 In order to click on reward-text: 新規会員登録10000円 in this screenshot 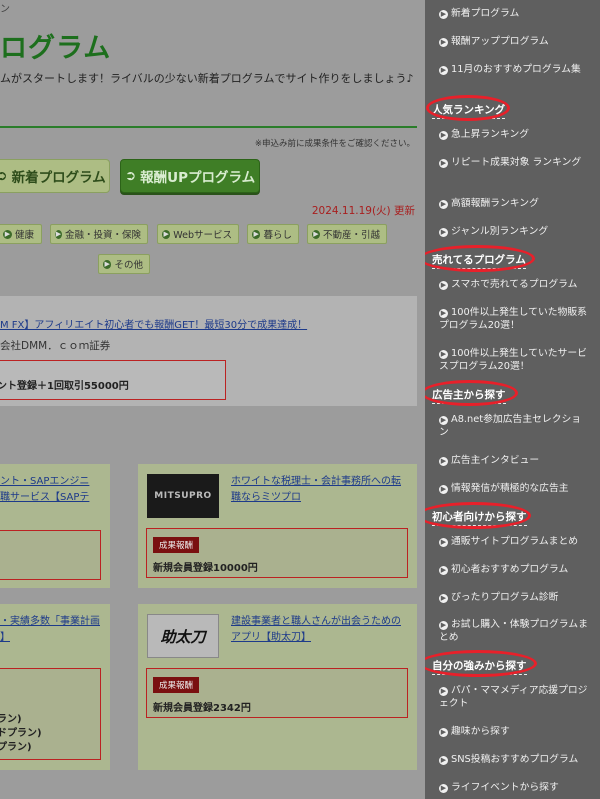, I will do `click(205, 568)`.